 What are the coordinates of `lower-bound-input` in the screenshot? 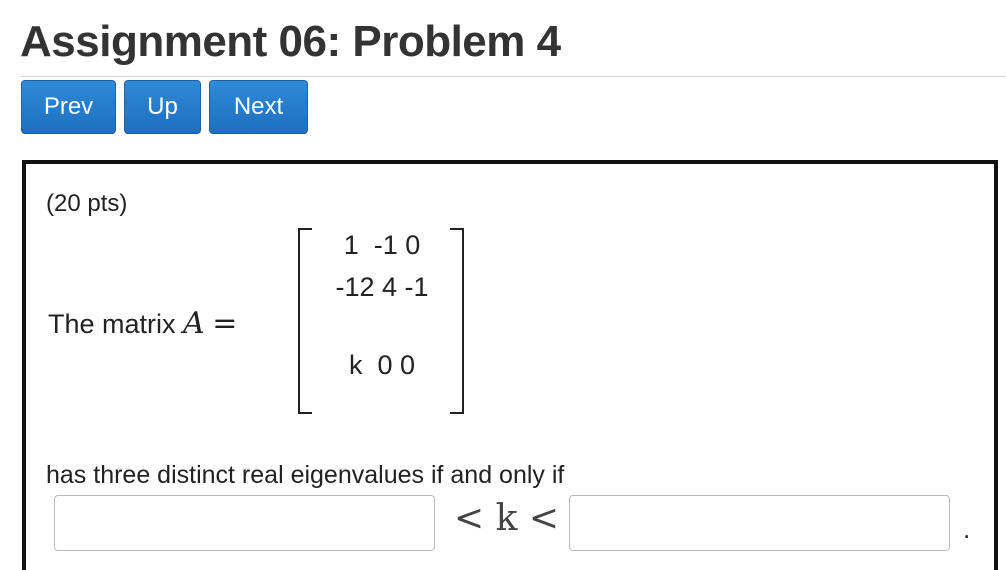 It's located at (244, 523).